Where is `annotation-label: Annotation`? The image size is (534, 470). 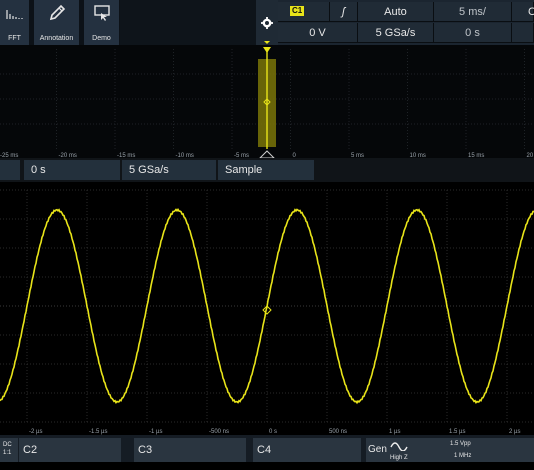
annotation-label: Annotation is located at coordinates (56, 38).